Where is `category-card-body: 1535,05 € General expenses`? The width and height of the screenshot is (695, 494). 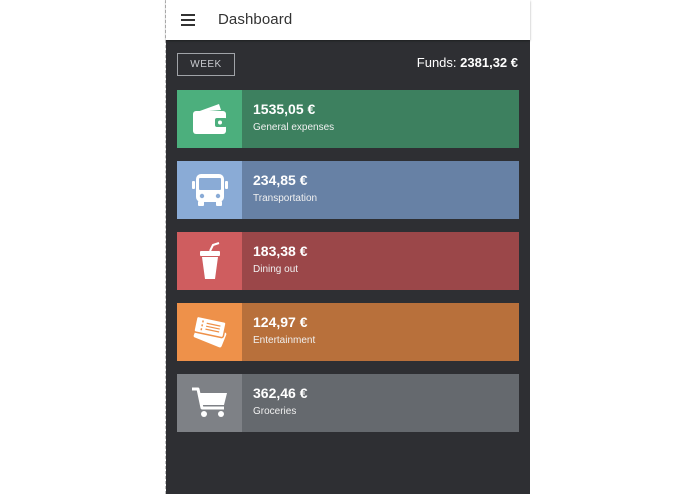
category-card-body: 1535,05 € General expenses is located at coordinates (380, 119).